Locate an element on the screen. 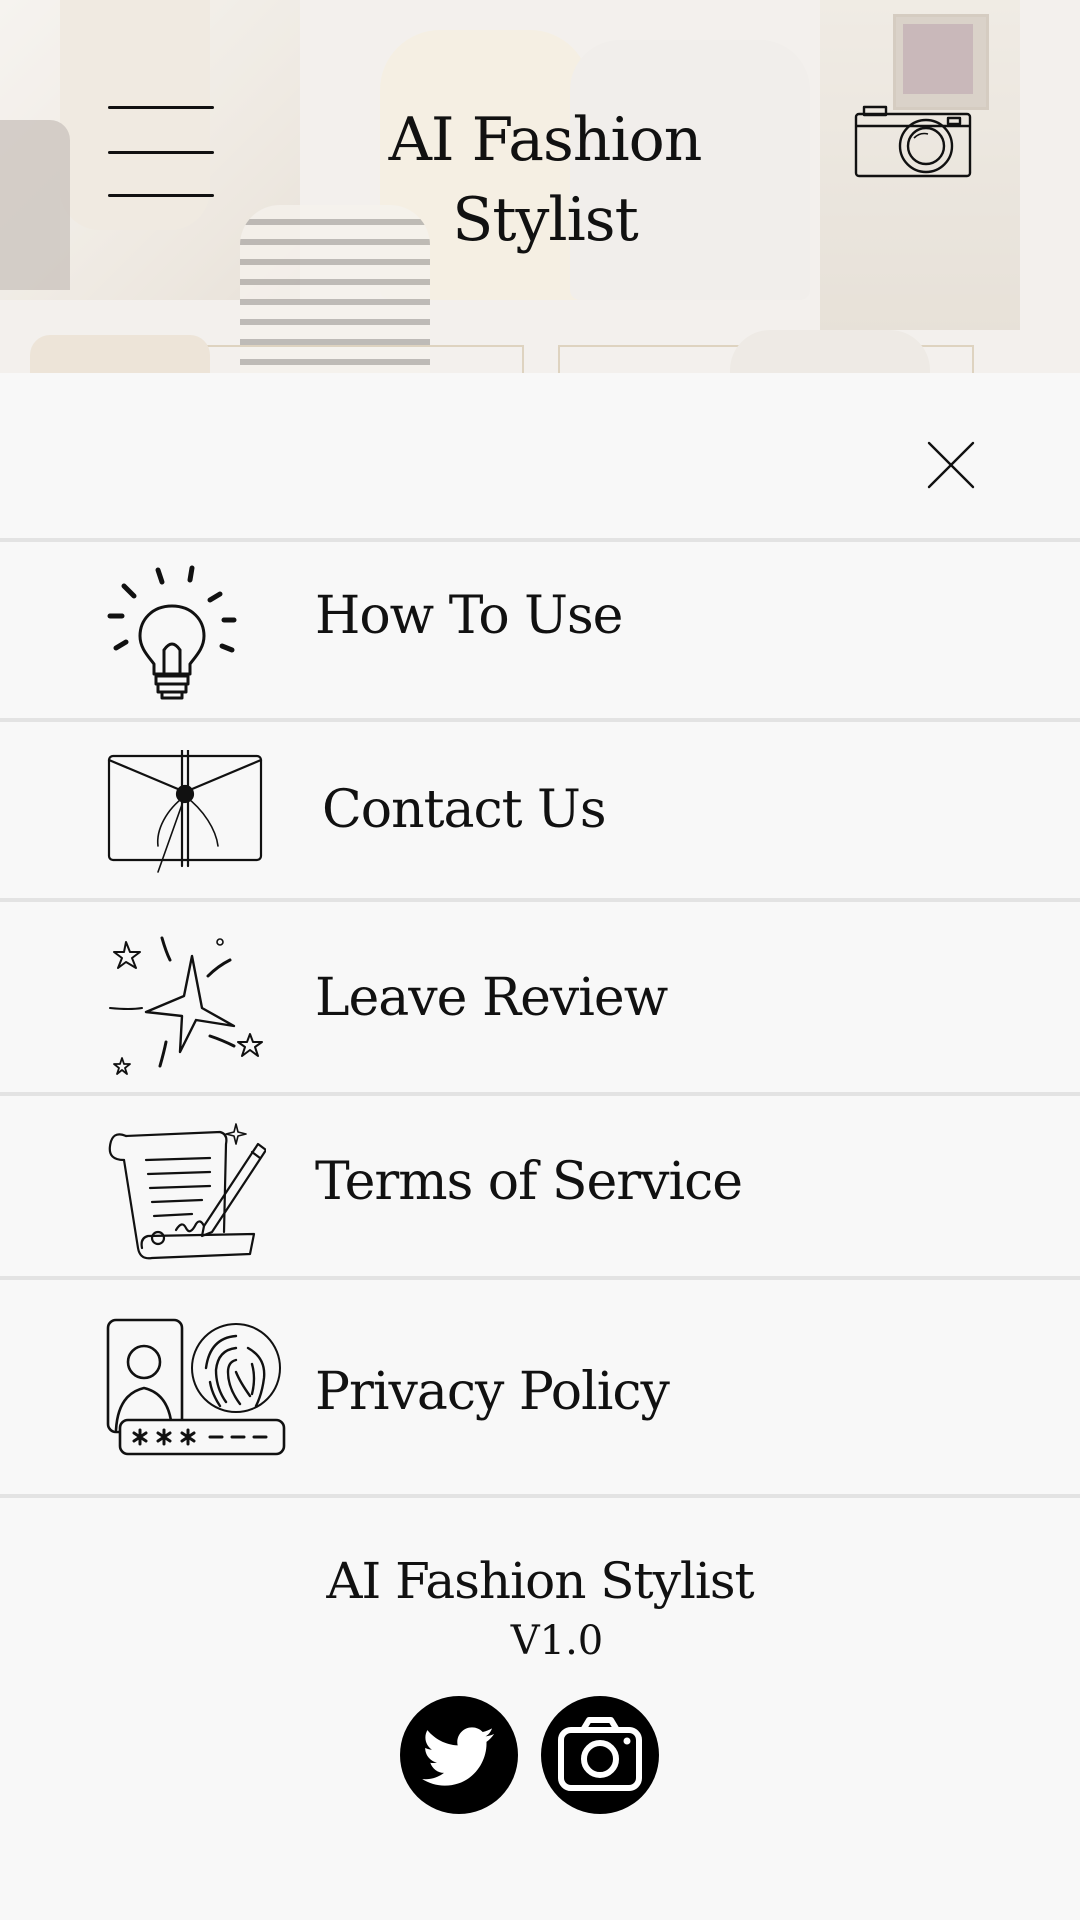 Image resolution: width=1080 pixels, height=1920 pixels. camera-icon is located at coordinates (913, 141).